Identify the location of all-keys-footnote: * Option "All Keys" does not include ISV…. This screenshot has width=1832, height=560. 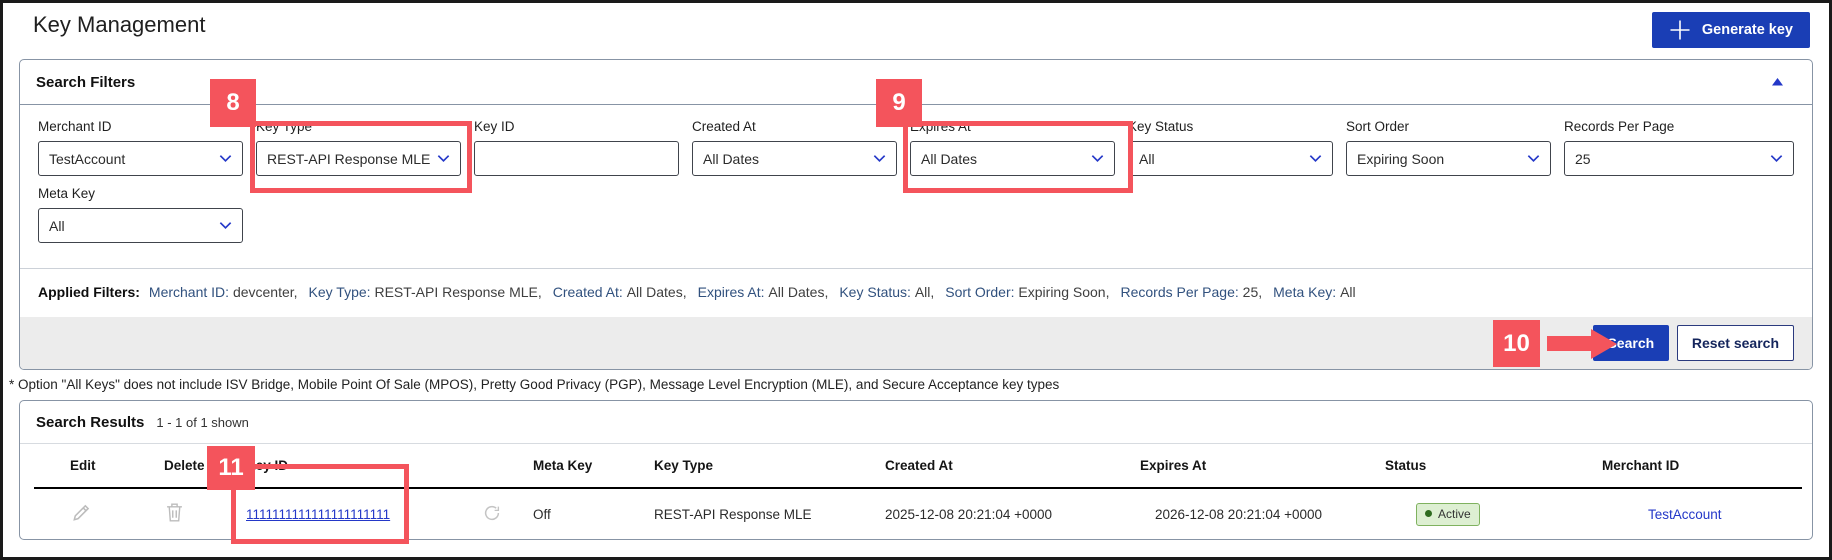
(534, 384).